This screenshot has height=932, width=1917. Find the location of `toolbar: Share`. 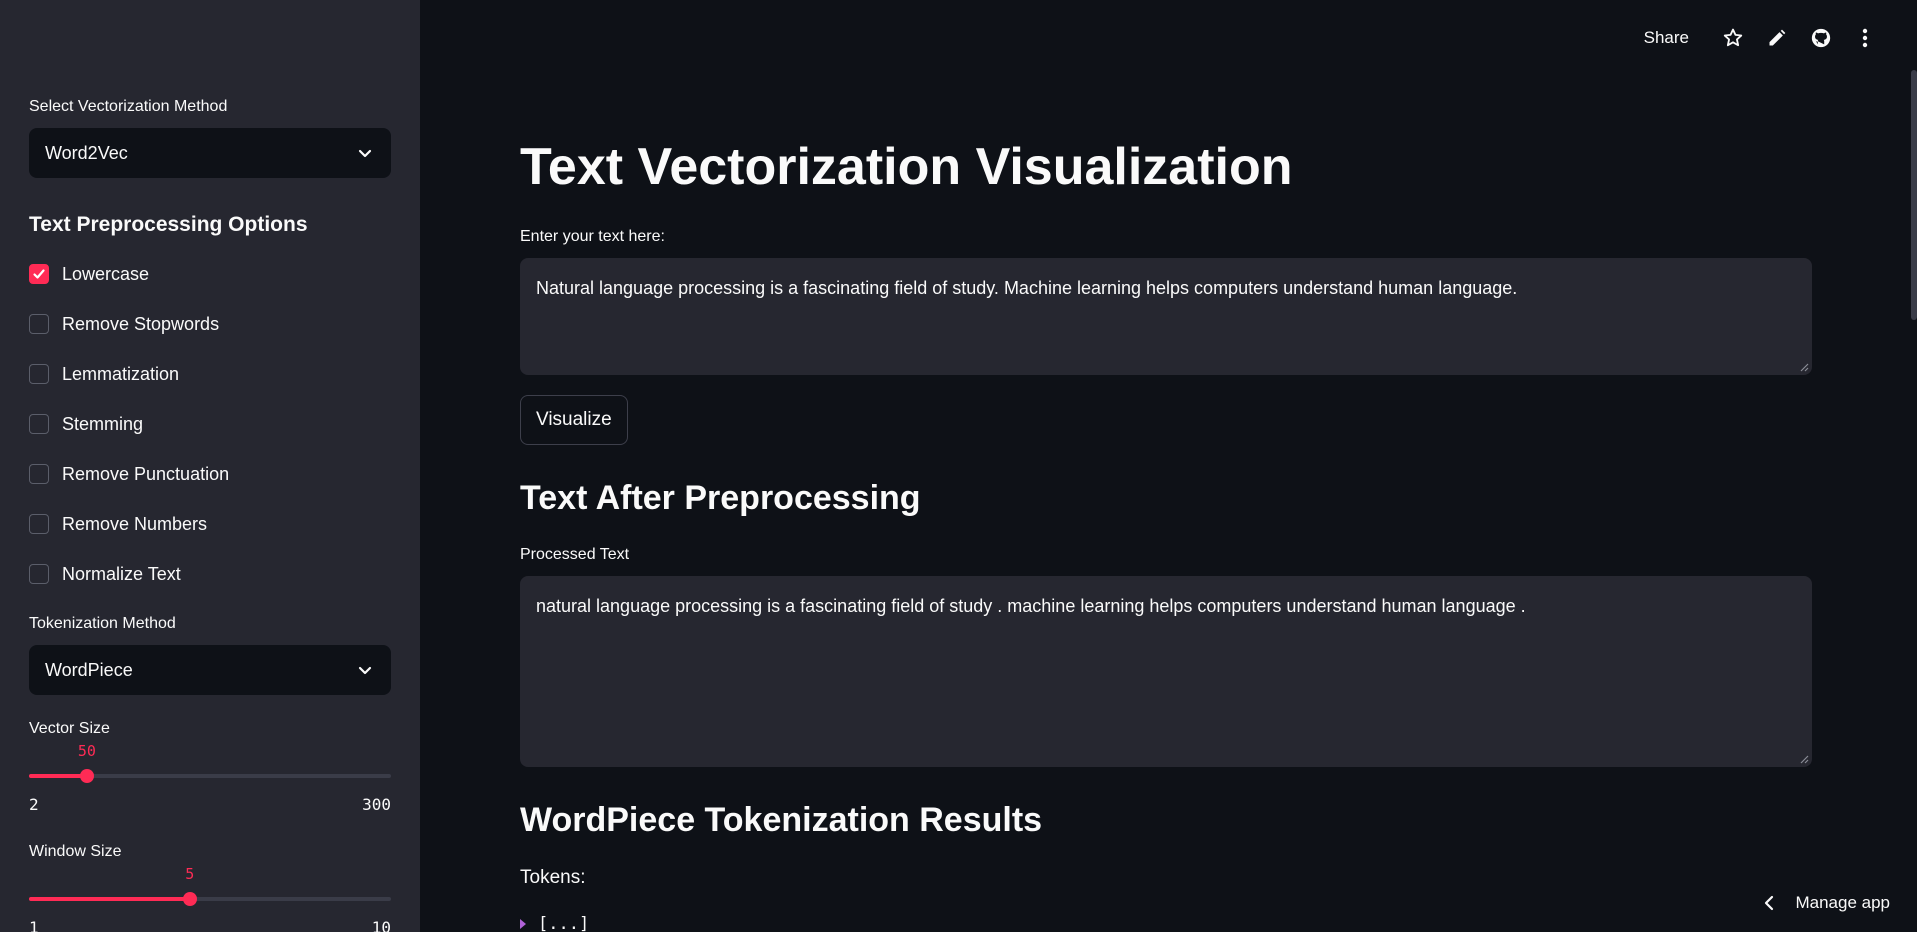

toolbar: Share is located at coordinates (1765, 38).